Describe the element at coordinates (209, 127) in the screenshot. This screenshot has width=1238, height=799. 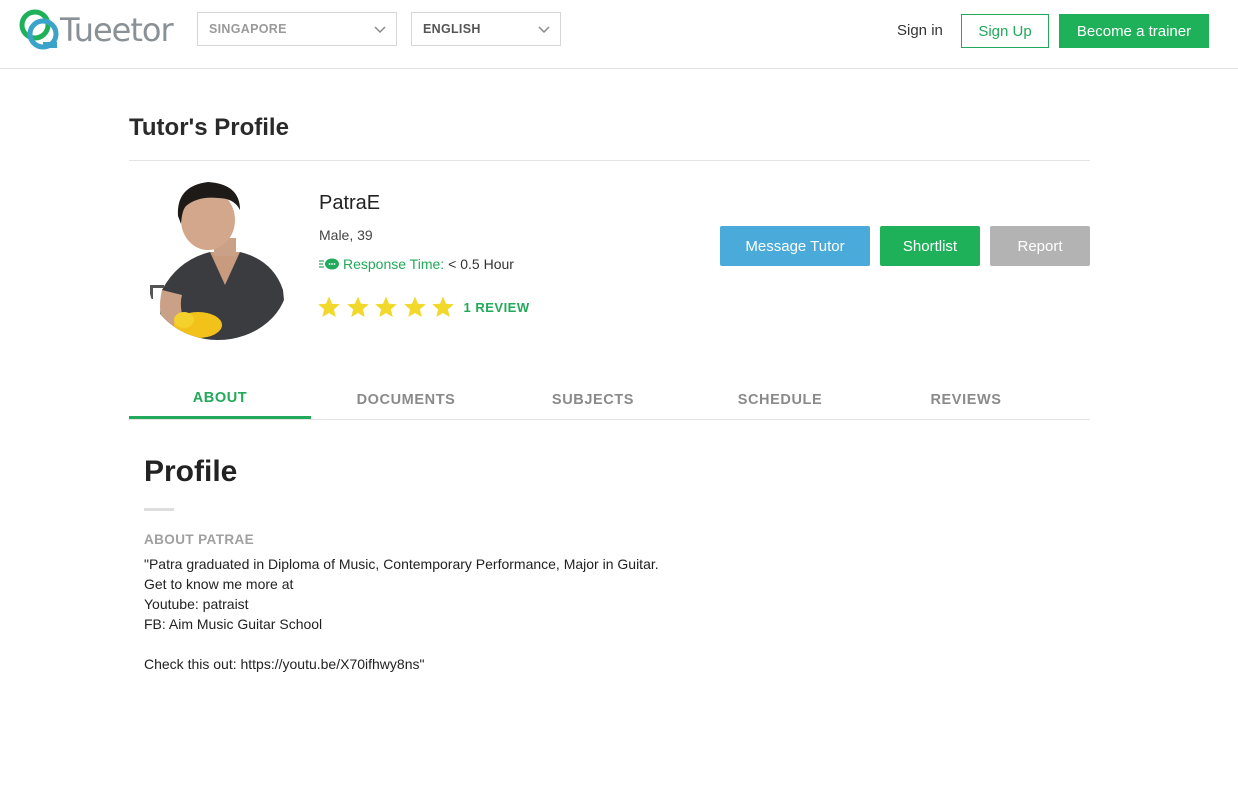
I see `page-title: Tutor's Profile` at that location.